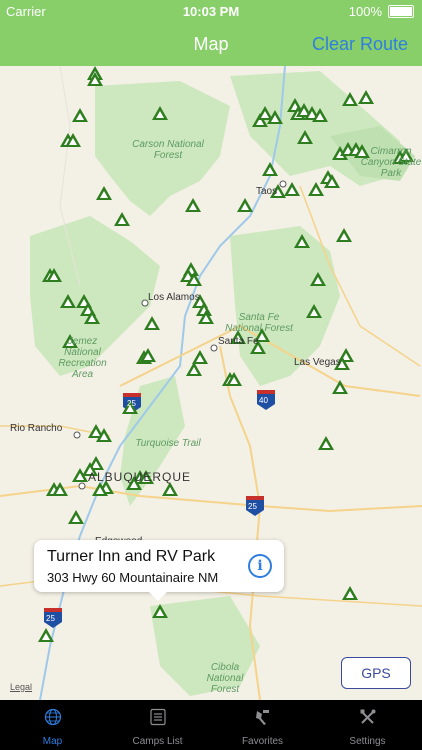 The width and height of the screenshot is (422, 750). Describe the element at coordinates (262, 717) in the screenshot. I see `favorites-icon` at that location.